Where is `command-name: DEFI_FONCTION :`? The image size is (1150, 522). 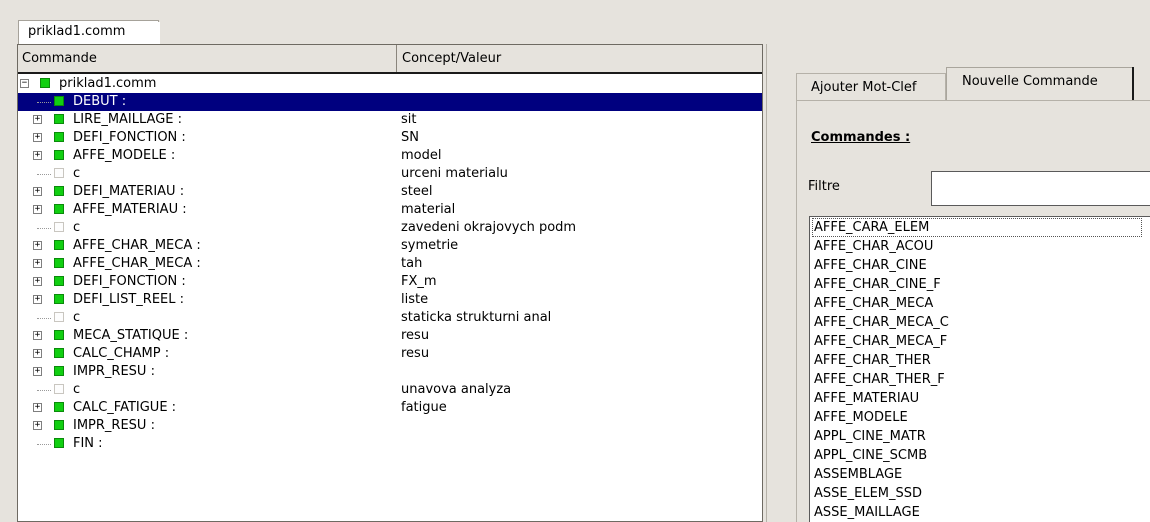
command-name: DEFI_FONCTION : is located at coordinates (129, 137).